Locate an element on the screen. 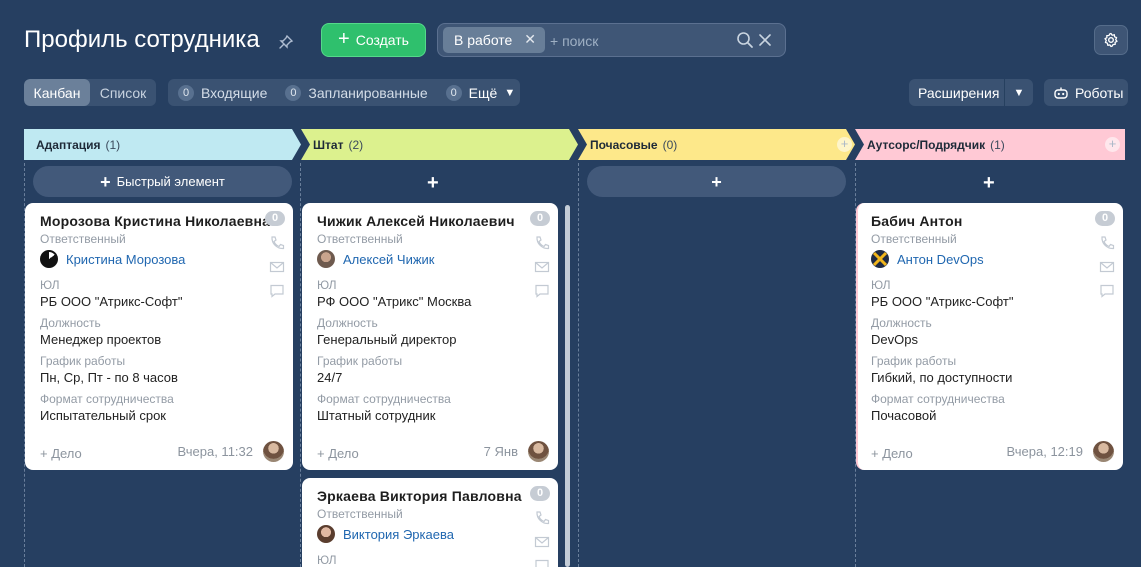 Image resolution: width=1141 pixels, height=567 pixels. column-header-adaptation: Адаптация (1) is located at coordinates (162, 144).